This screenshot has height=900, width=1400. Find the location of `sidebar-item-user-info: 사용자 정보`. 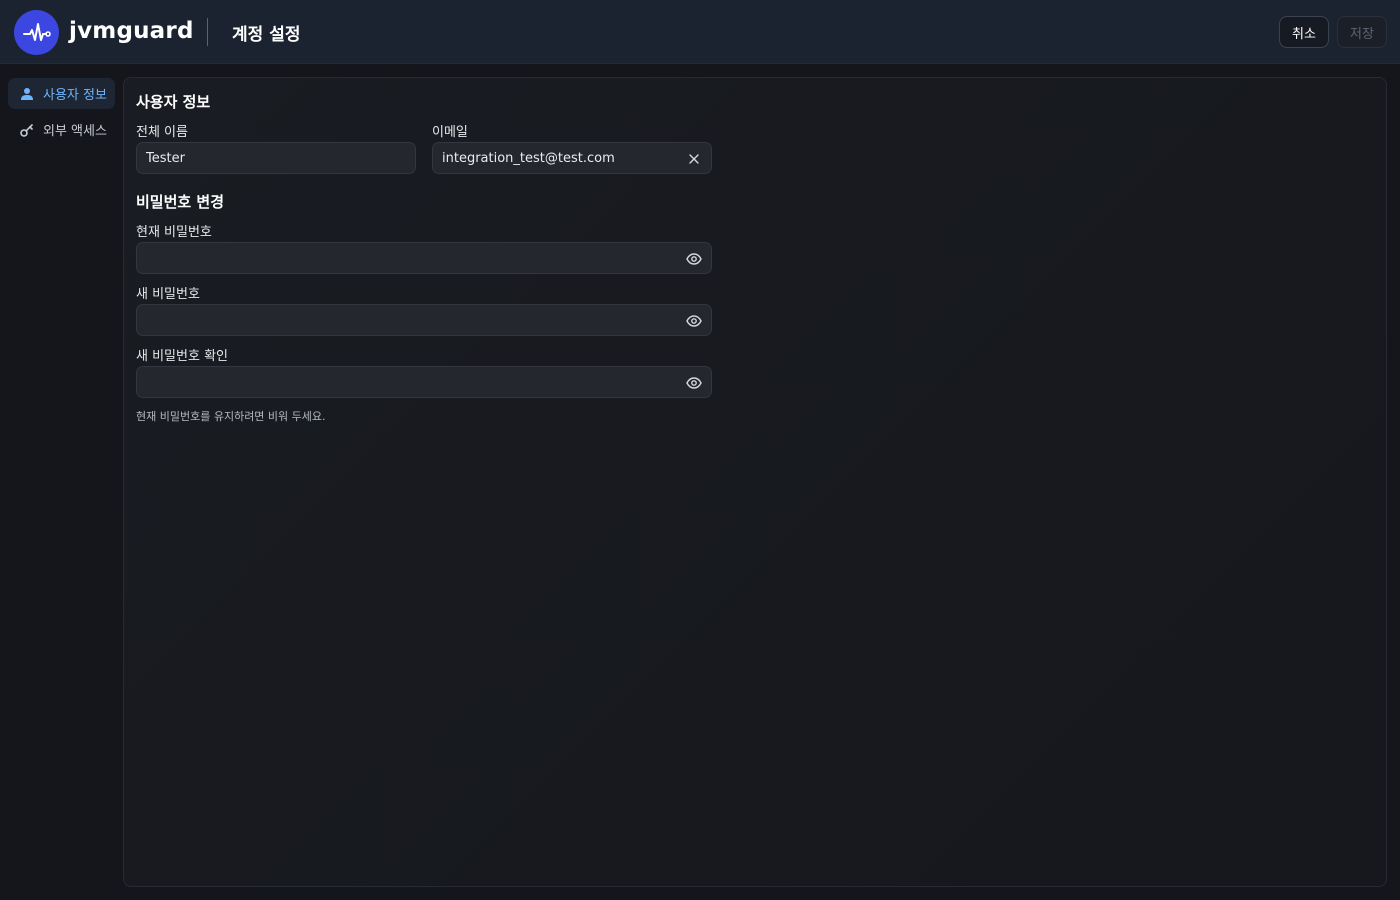

sidebar-item-user-info: 사용자 정보 is located at coordinates (61, 93).